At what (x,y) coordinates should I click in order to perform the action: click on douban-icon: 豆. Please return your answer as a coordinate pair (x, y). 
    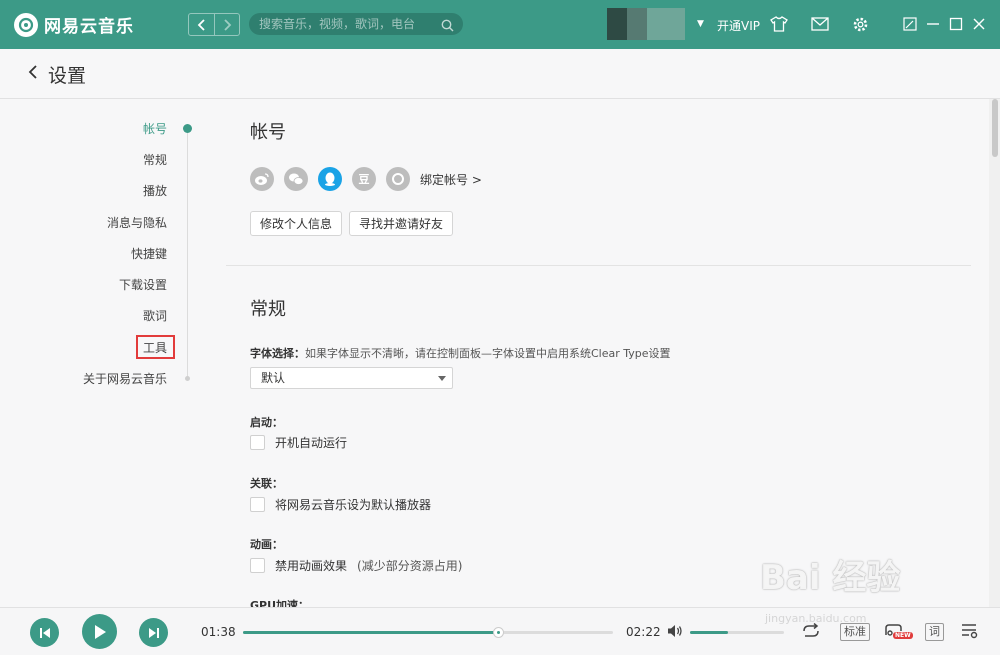
    Looking at the image, I should click on (364, 179).